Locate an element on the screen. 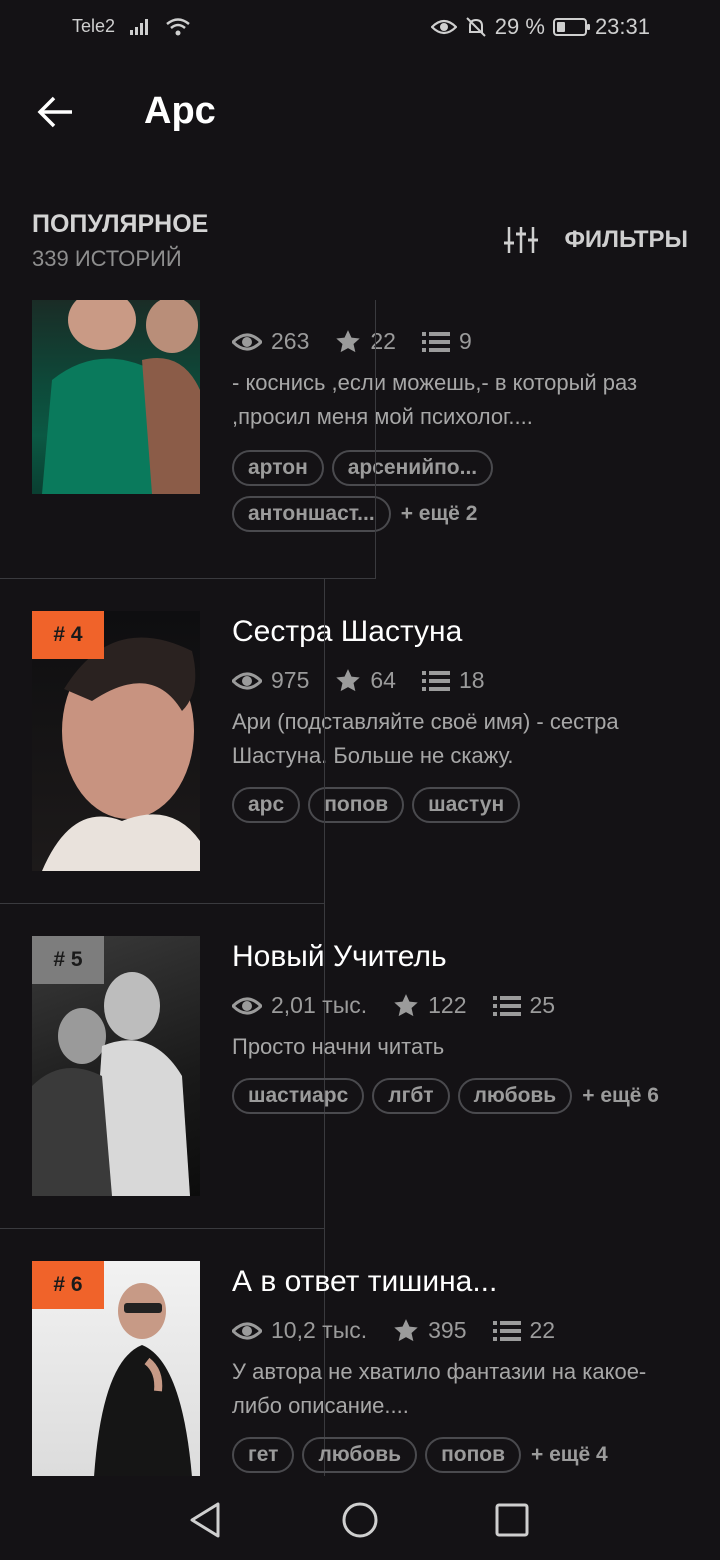 The image size is (720, 1560). tag-list: гет любовь попов + ещё 4 is located at coordinates (467, 1455).